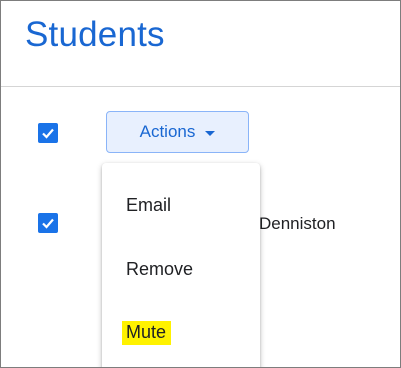 Image resolution: width=401 pixels, height=368 pixels. What do you see at coordinates (200, 86) in the screenshot?
I see `header-divider` at bounding box center [200, 86].